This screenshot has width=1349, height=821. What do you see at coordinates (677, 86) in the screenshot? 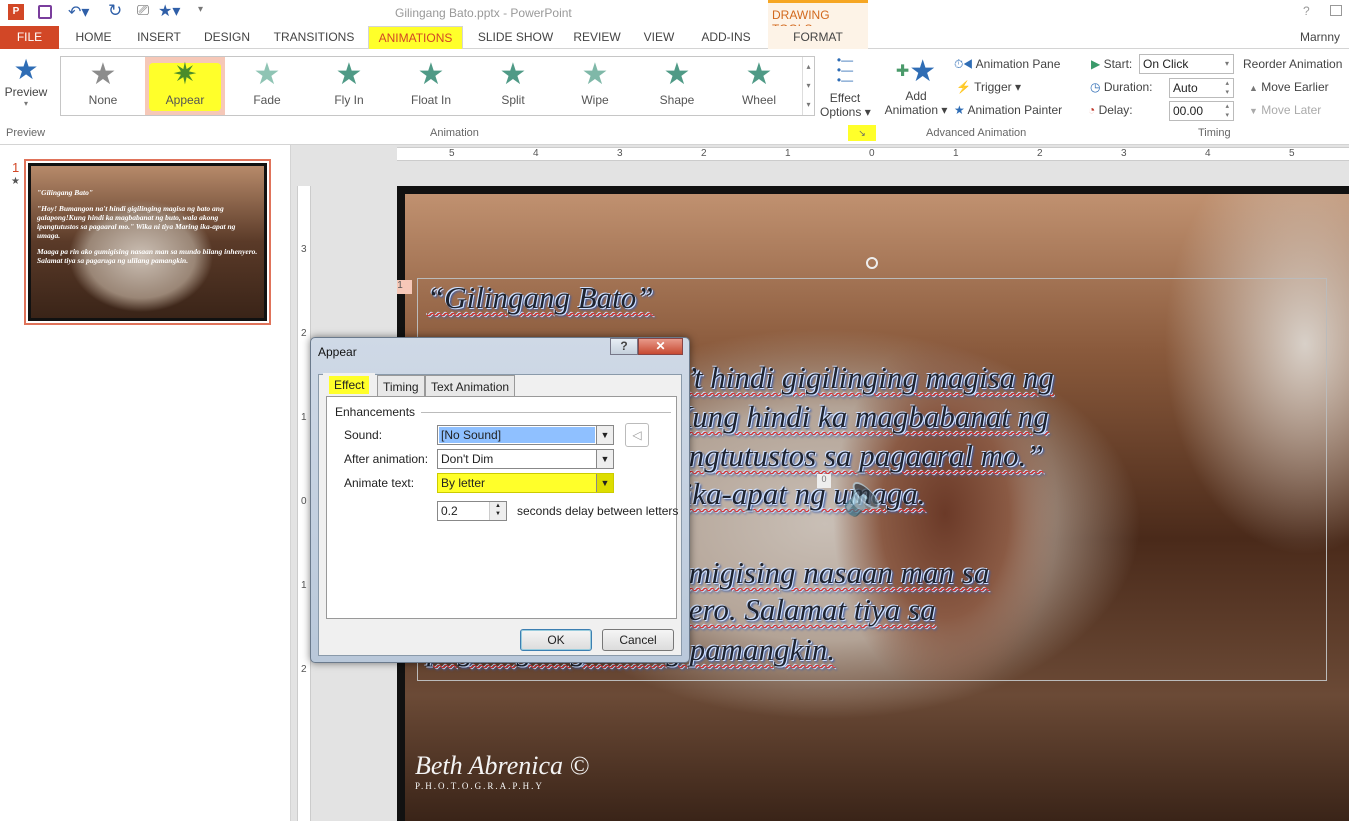
I see `animation-shape: ★ Shape` at bounding box center [677, 86].